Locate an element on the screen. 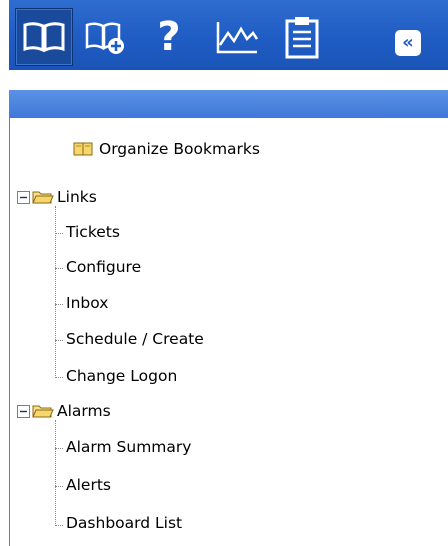 The width and height of the screenshot is (448, 546). organize-bookmarks-link: Organize Bookmarks is located at coordinates (166, 149).